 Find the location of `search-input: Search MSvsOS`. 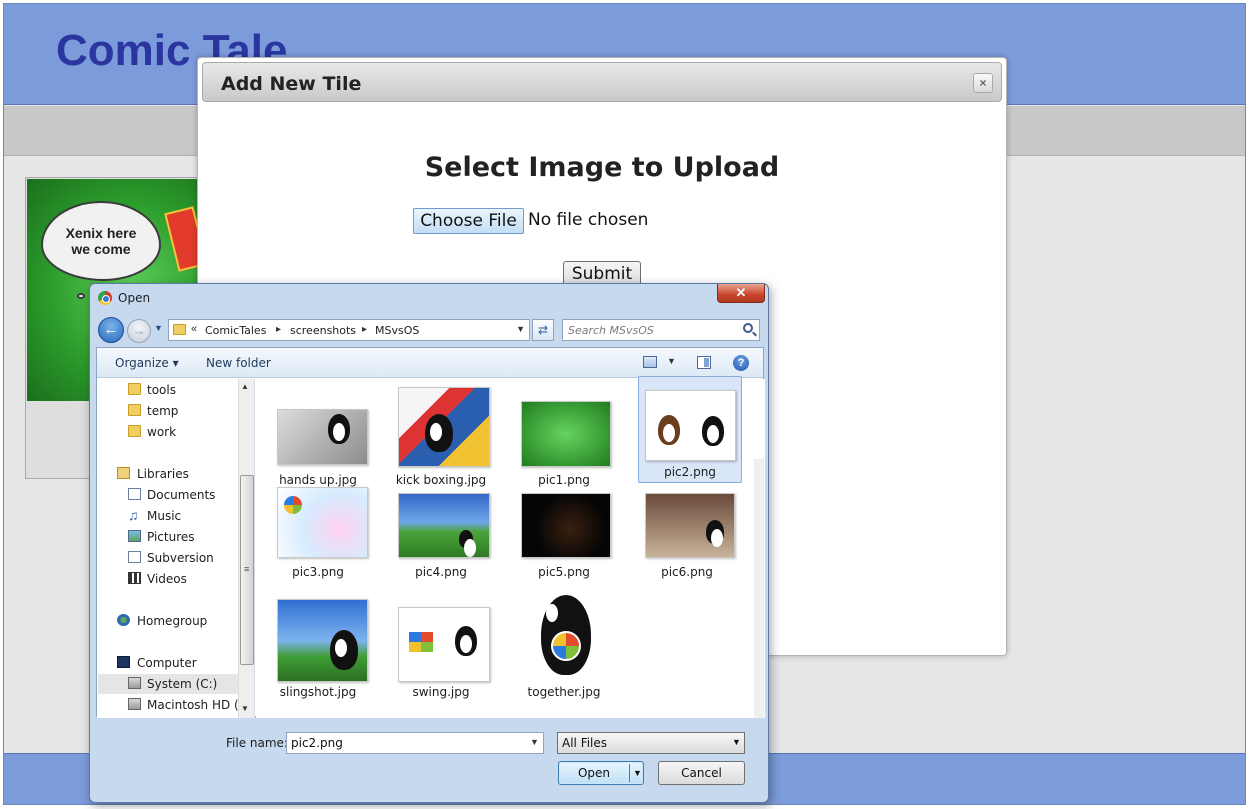

search-input: Search MSvsOS is located at coordinates (661, 330).